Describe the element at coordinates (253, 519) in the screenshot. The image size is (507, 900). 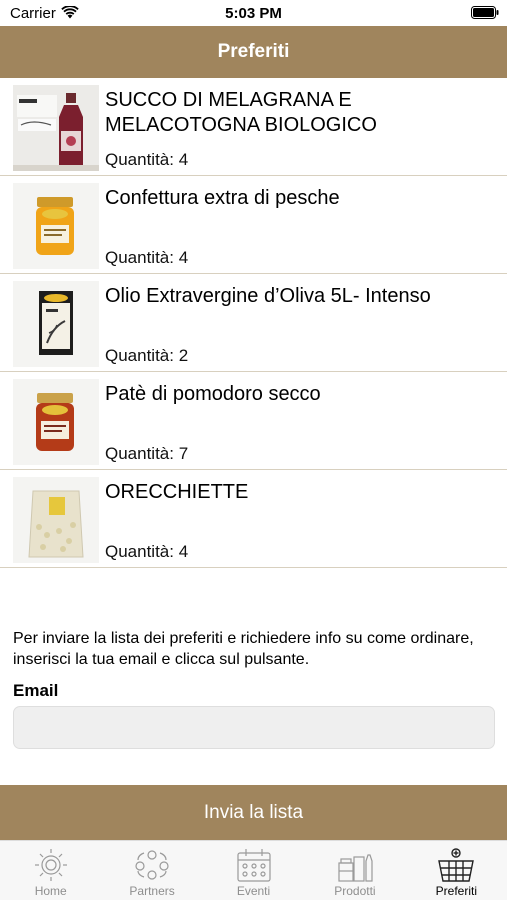
I see `list-item: ORECCHIETTE Quantità: 4` at that location.